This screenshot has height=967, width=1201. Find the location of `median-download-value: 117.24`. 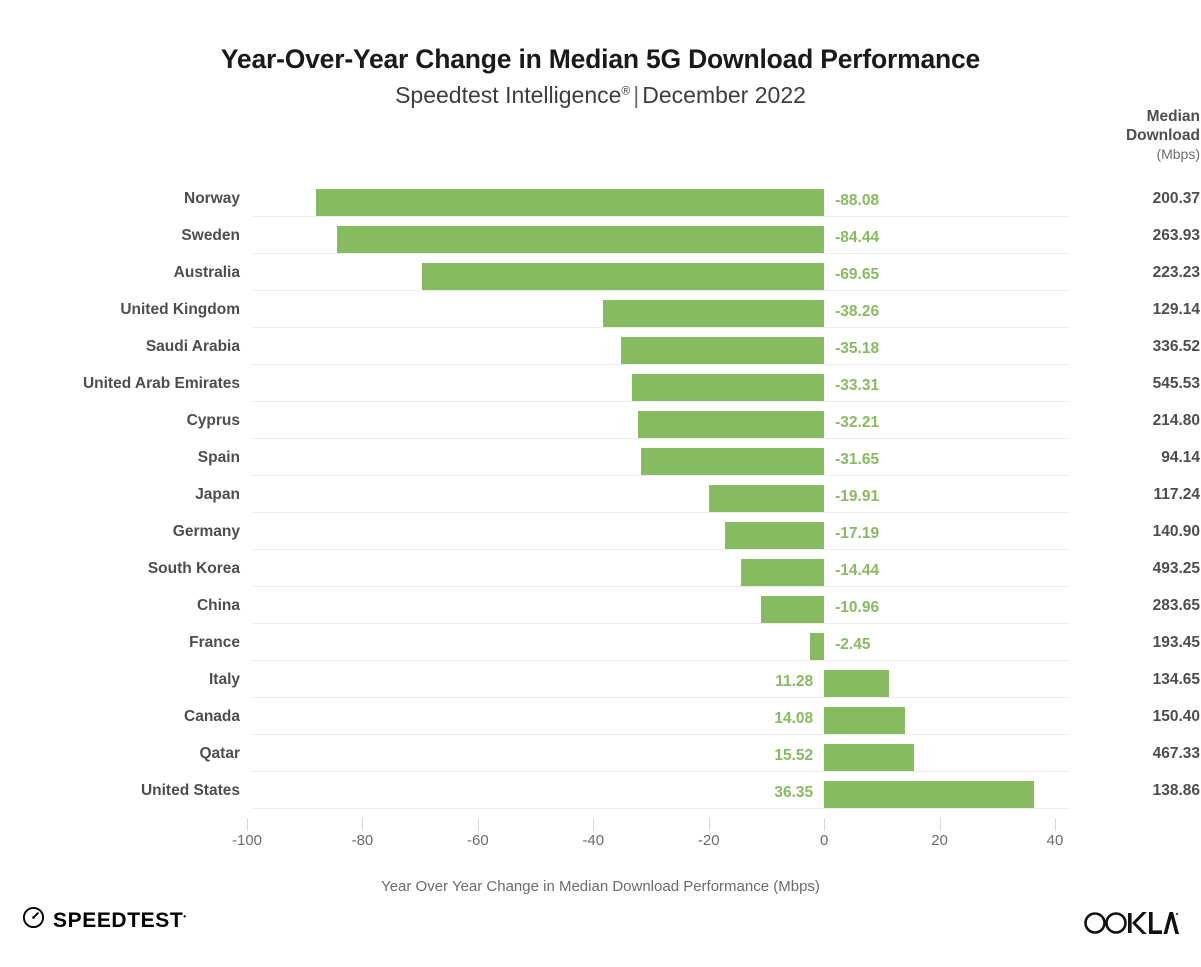

median-download-value: 117.24 is located at coordinates (1176, 494).